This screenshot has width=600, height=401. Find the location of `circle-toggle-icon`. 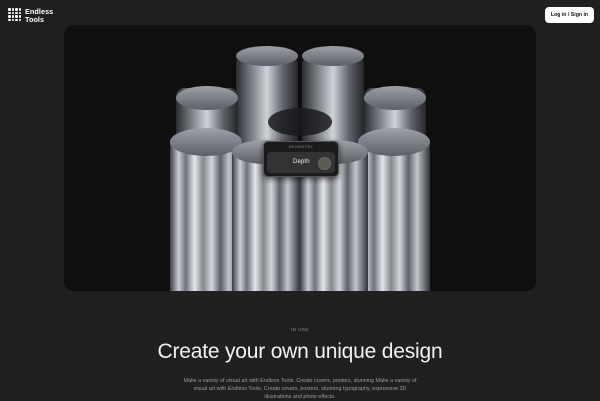

circle-toggle-icon is located at coordinates (324, 163).